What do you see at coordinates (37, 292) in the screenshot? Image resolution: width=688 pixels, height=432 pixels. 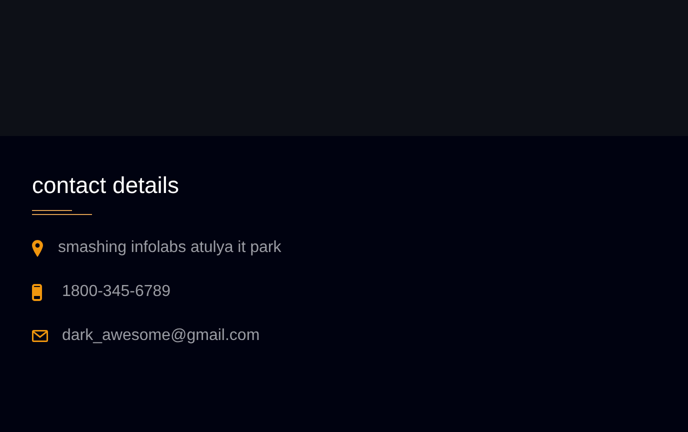 I see `mobile-phone-icon` at bounding box center [37, 292].